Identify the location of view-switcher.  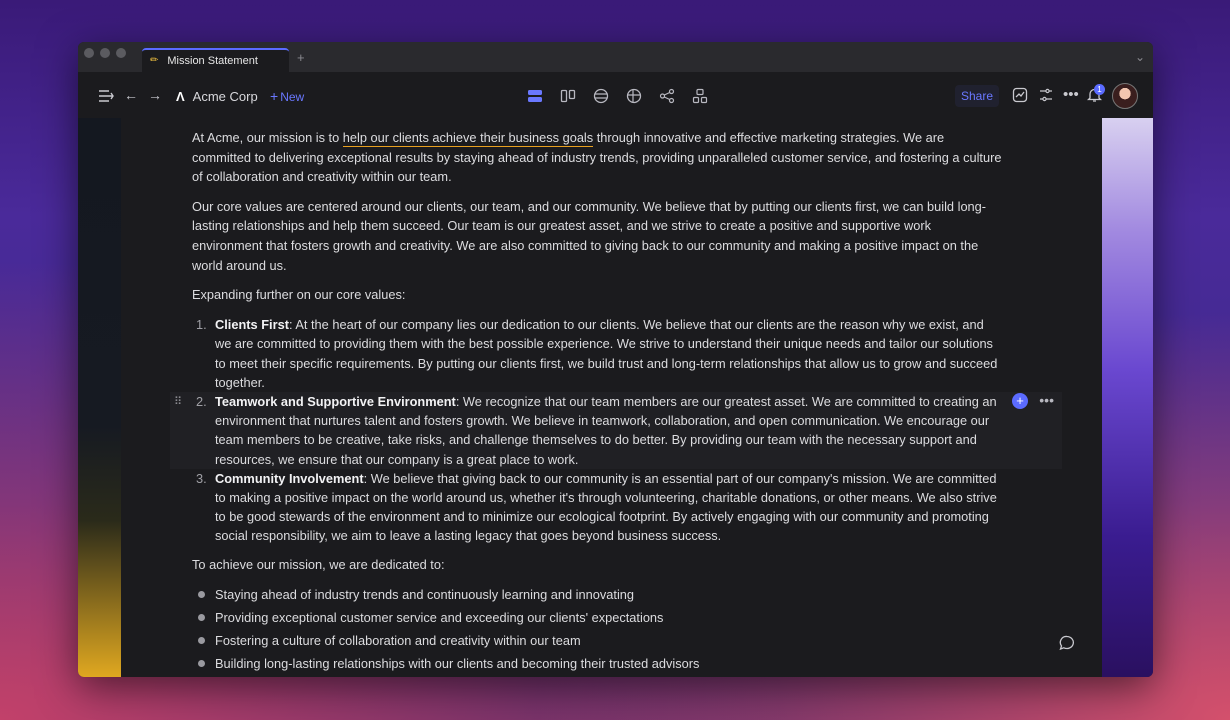
(617, 96).